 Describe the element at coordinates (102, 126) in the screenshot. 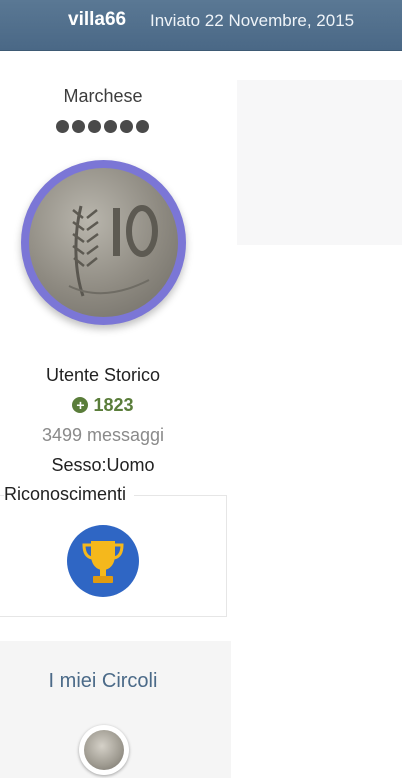

I see `rank-pips` at that location.